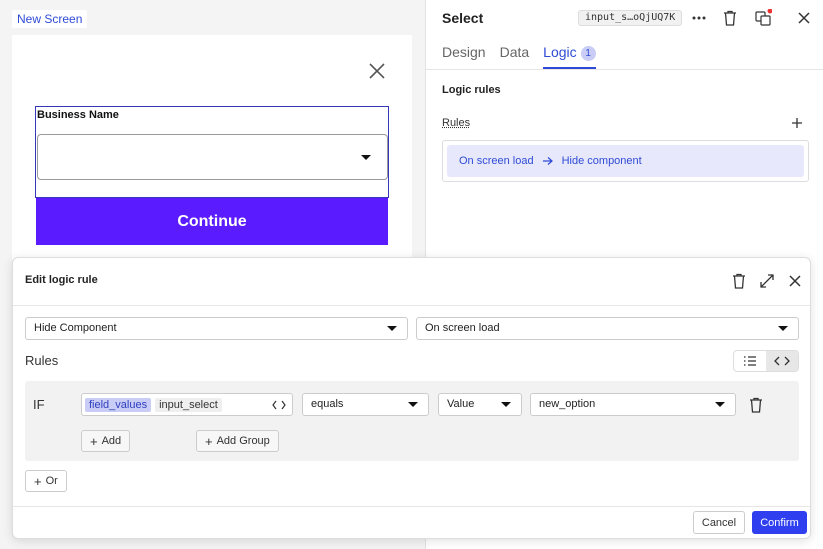 Image resolution: width=823 pixels, height=549 pixels. What do you see at coordinates (61, 280) in the screenshot?
I see `dialog-title: Edit logic rule` at bounding box center [61, 280].